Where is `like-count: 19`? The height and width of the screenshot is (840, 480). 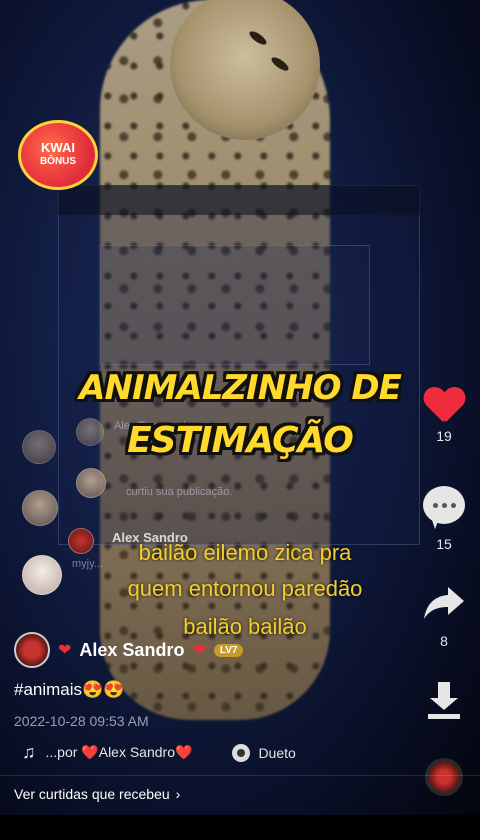
like-count: 19 is located at coordinates (444, 436).